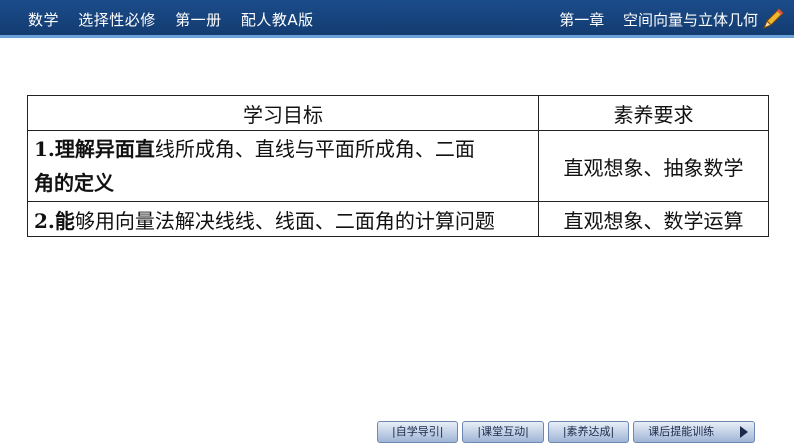  I want to click on requirement-cell-2: 直观想象、数学运算, so click(653, 219).